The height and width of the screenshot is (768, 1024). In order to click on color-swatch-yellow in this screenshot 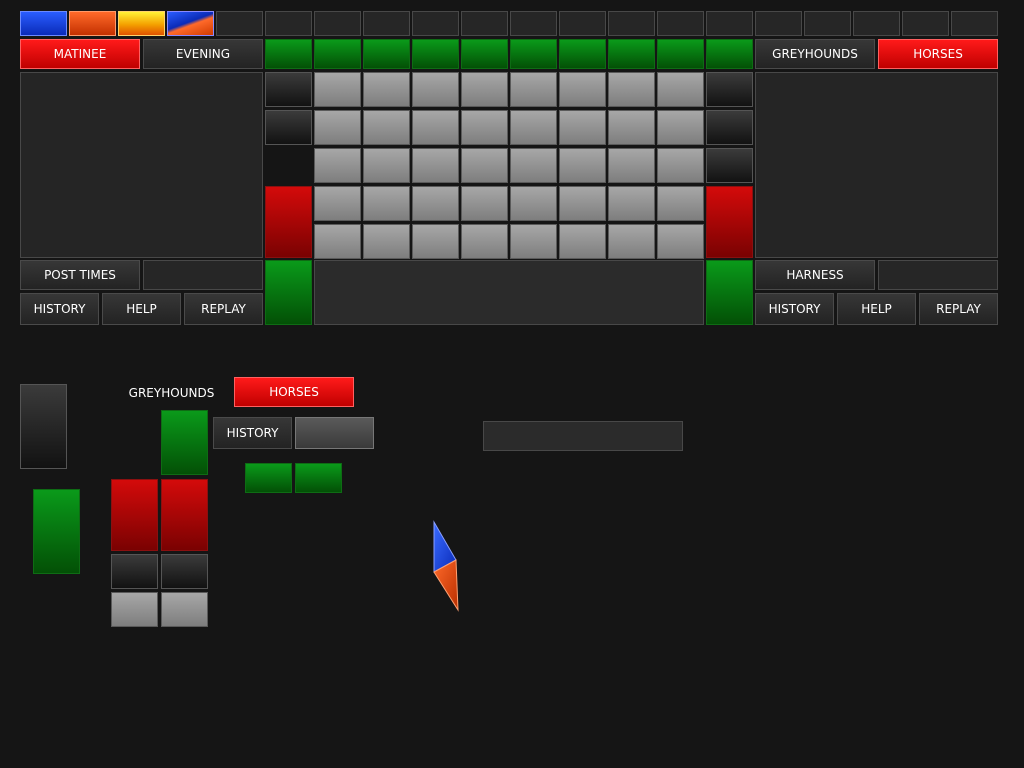, I will do `click(141, 23)`.